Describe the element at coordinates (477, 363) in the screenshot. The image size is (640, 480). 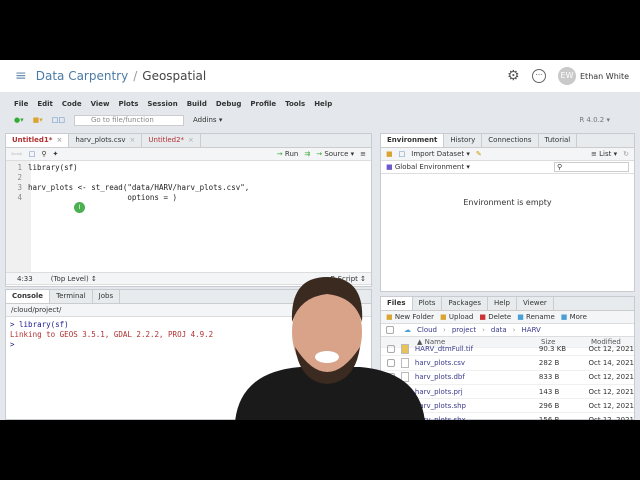
I see `file-name: harv_plots.csv` at that location.